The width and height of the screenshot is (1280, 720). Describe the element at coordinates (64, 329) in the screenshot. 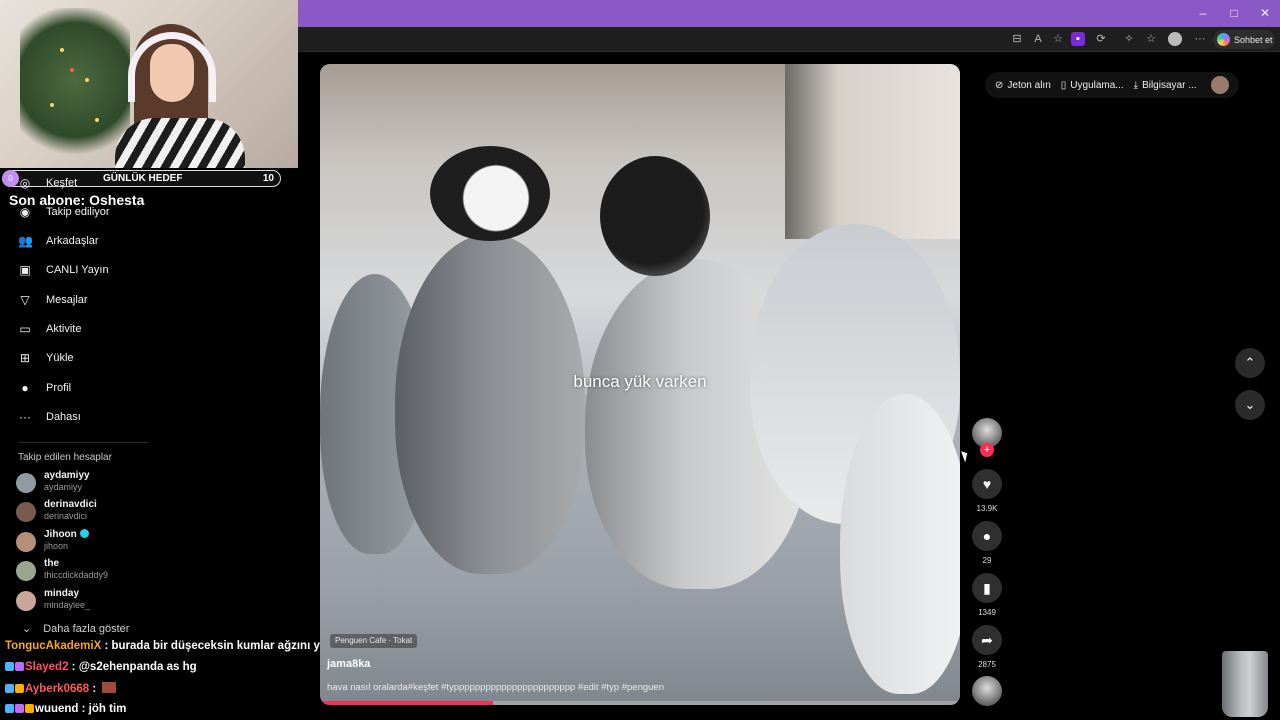

I see `sidebar-item-label: Aktivite` at that location.